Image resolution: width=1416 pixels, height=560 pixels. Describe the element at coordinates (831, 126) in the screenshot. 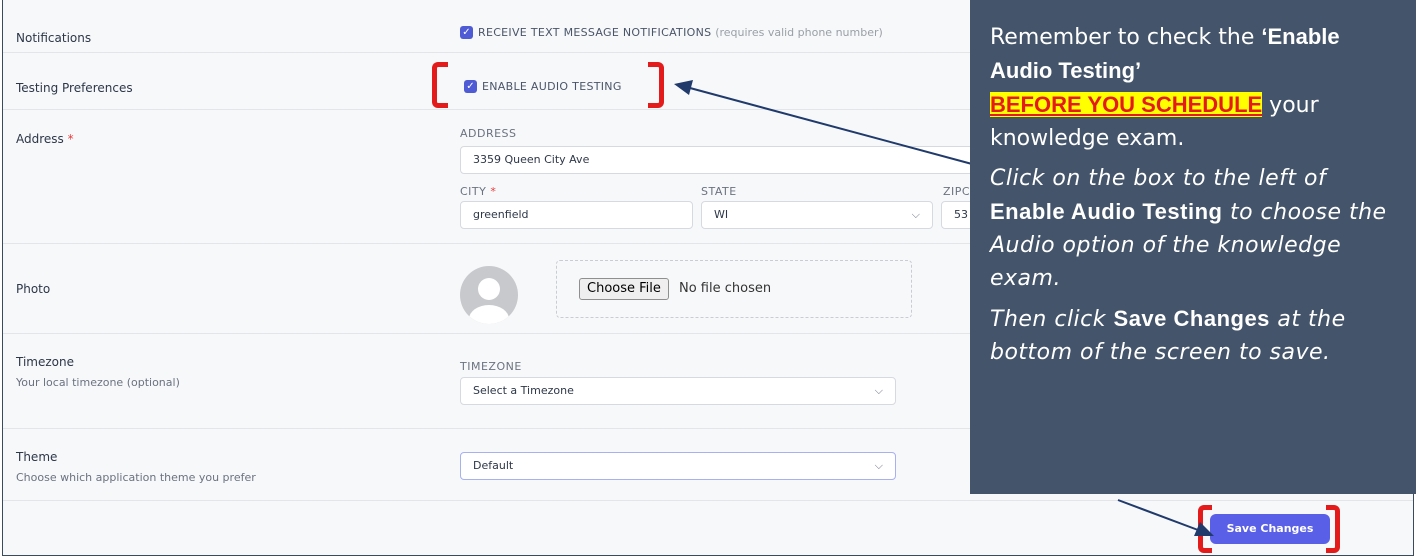

I see `arrow-to-checkbox` at that location.